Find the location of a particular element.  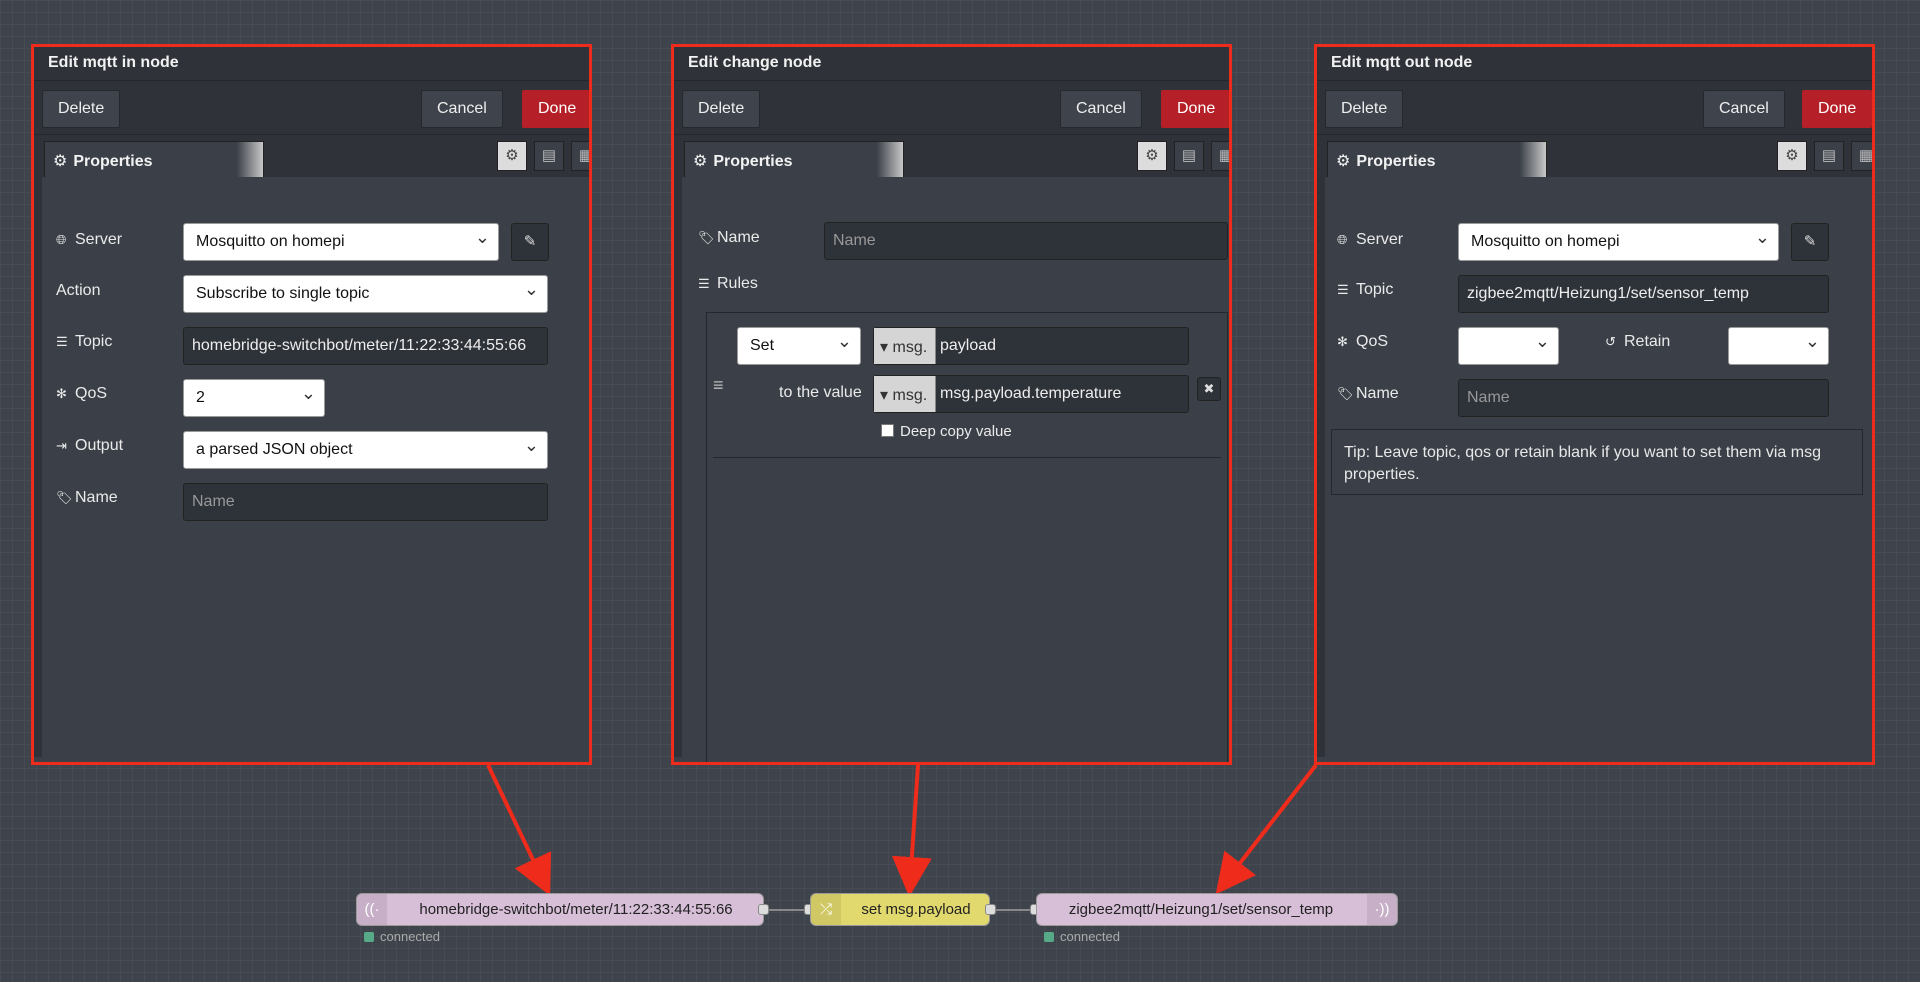

output-label: ⇥ Output is located at coordinates (90, 445).